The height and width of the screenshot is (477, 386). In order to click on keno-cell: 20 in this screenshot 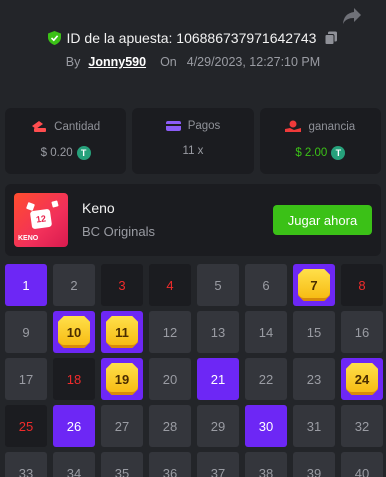, I will do `click(170, 379)`.